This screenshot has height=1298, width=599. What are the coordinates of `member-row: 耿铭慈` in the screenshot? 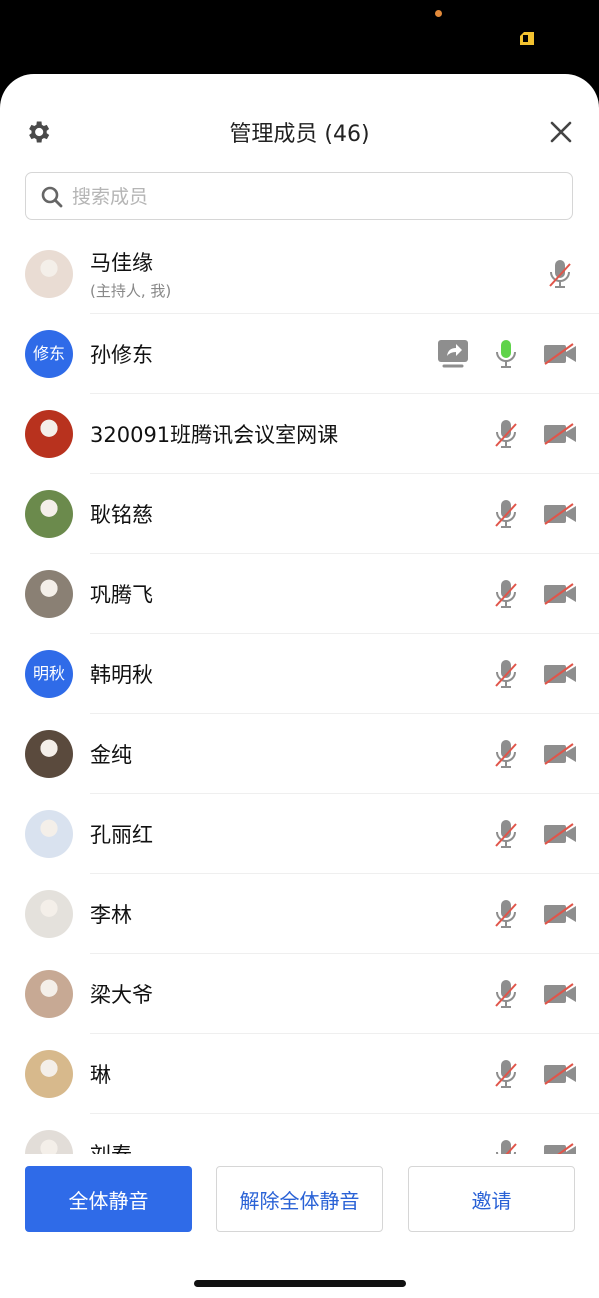 It's located at (299, 514).